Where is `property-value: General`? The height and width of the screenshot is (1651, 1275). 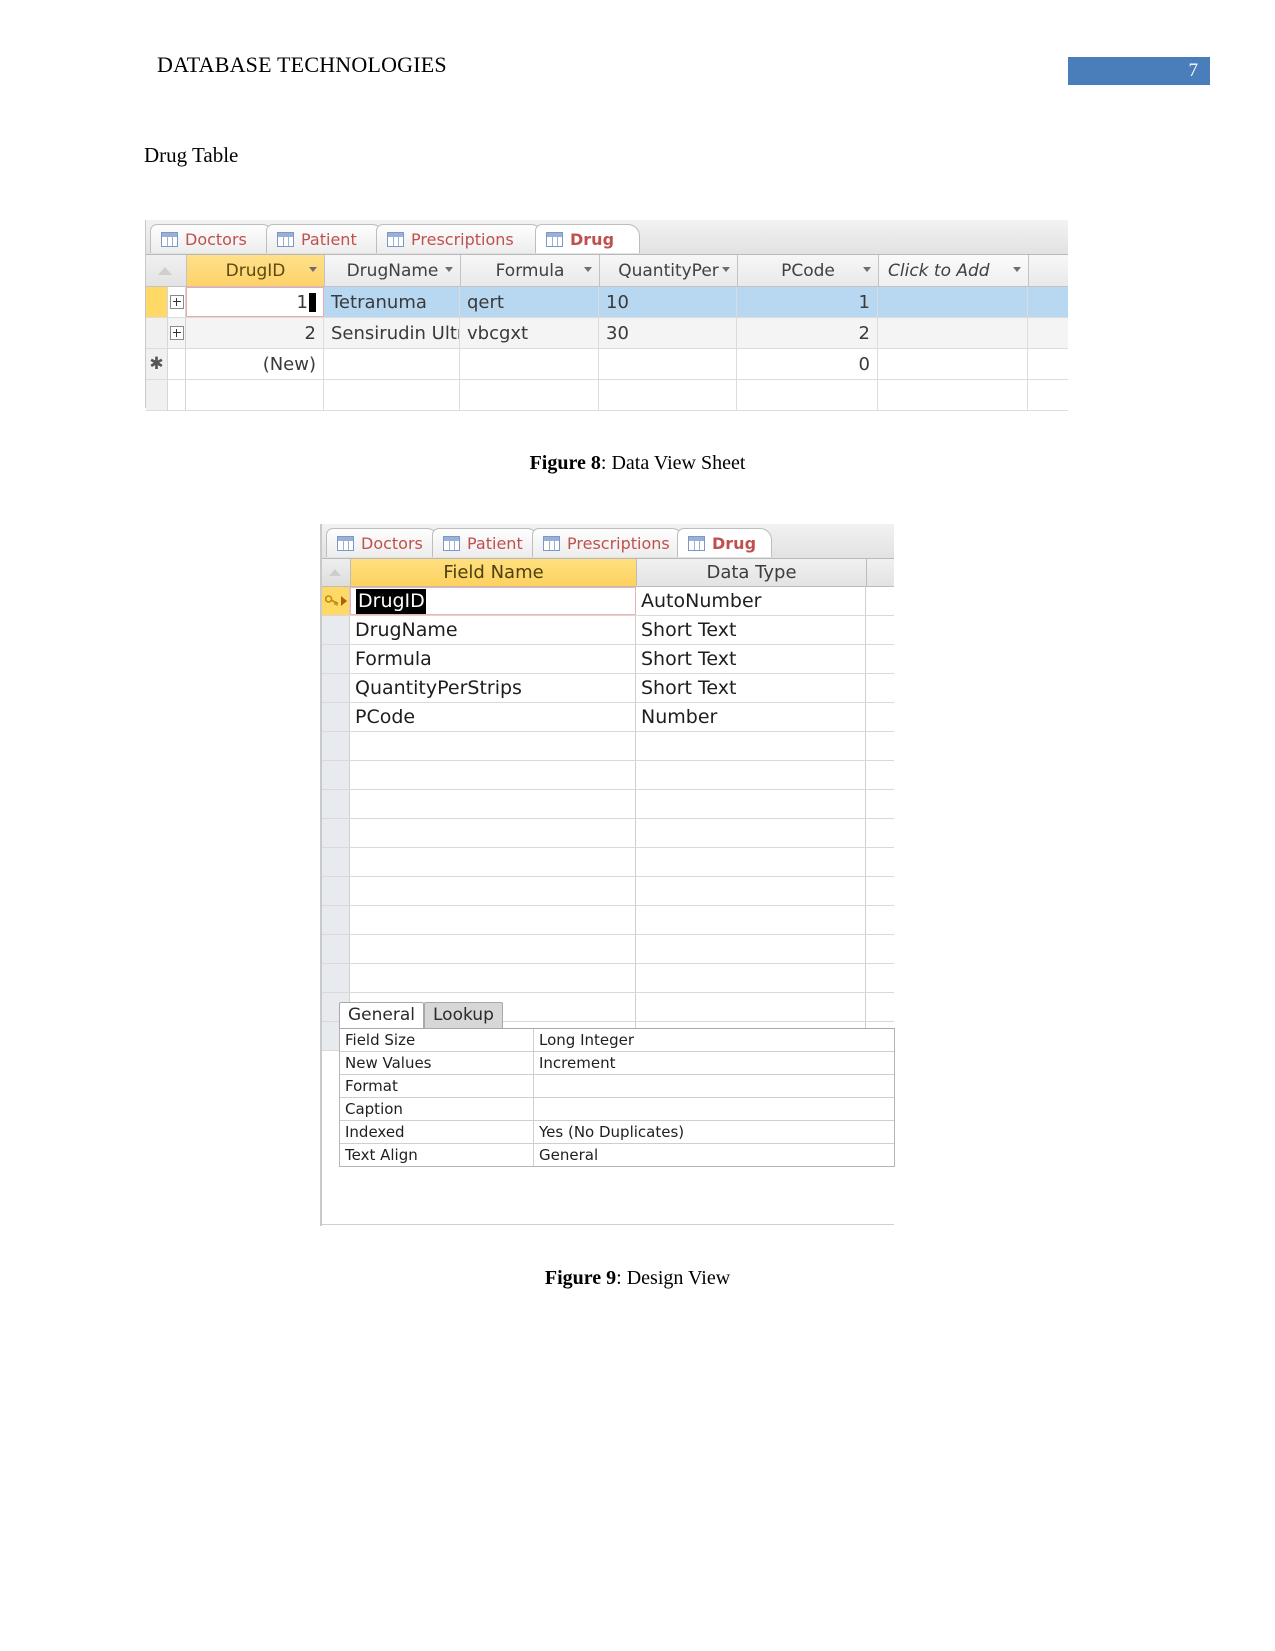
property-value: General is located at coordinates (714, 1155).